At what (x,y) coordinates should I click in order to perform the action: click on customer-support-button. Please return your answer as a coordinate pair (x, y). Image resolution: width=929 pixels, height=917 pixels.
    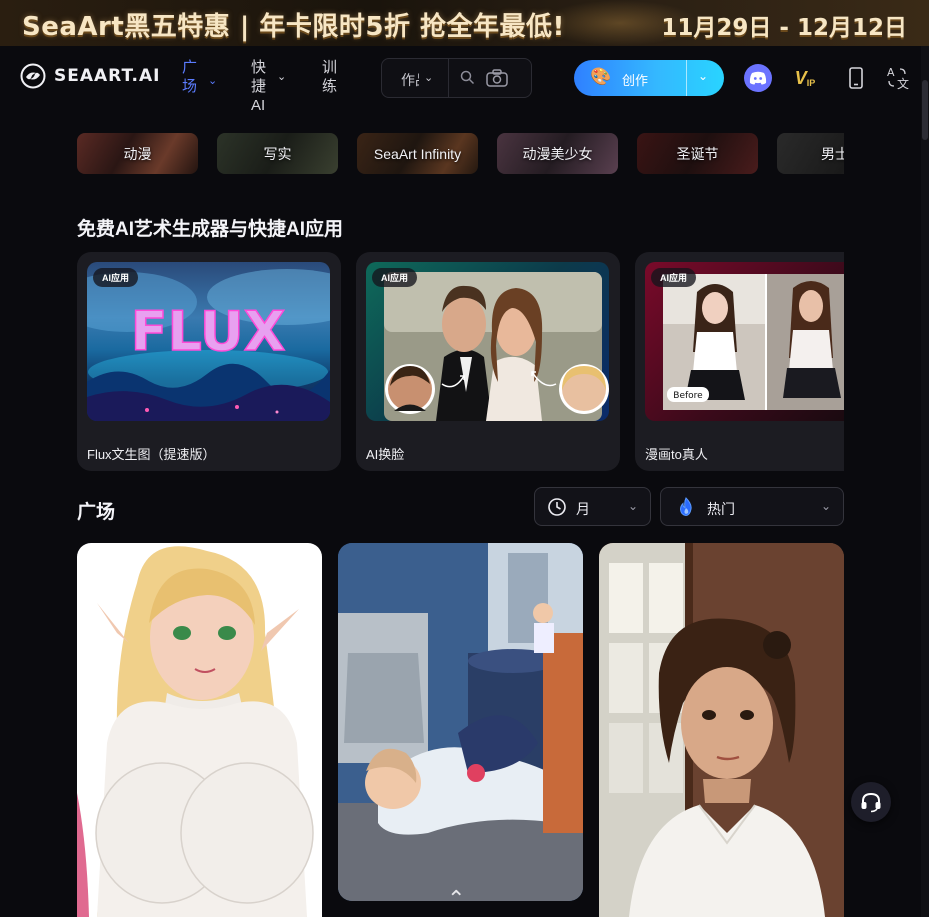
    Looking at the image, I should click on (871, 802).